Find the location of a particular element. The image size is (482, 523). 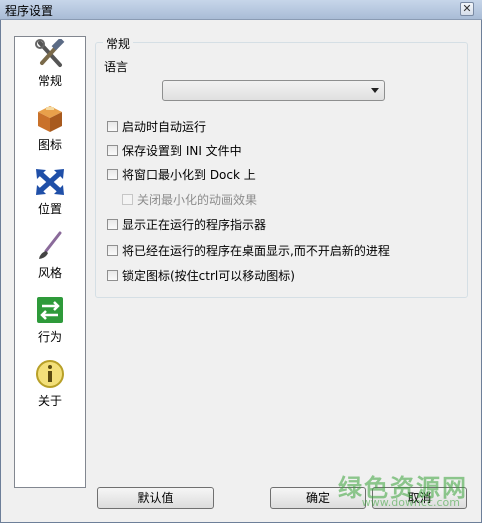

lock-icons-checkbox: 锁定图标(按住ctrl可以移动图标) is located at coordinates (201, 275).